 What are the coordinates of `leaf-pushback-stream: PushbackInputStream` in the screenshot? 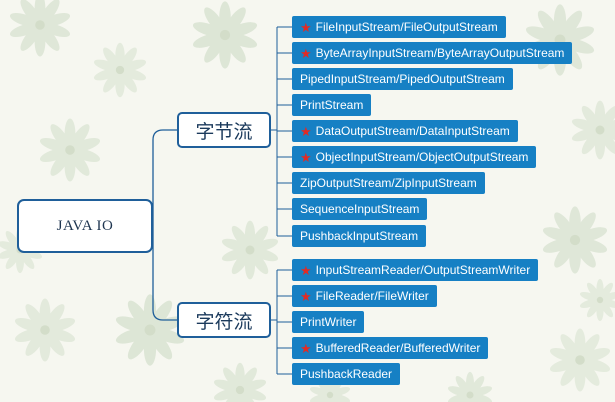 It's located at (359, 236).